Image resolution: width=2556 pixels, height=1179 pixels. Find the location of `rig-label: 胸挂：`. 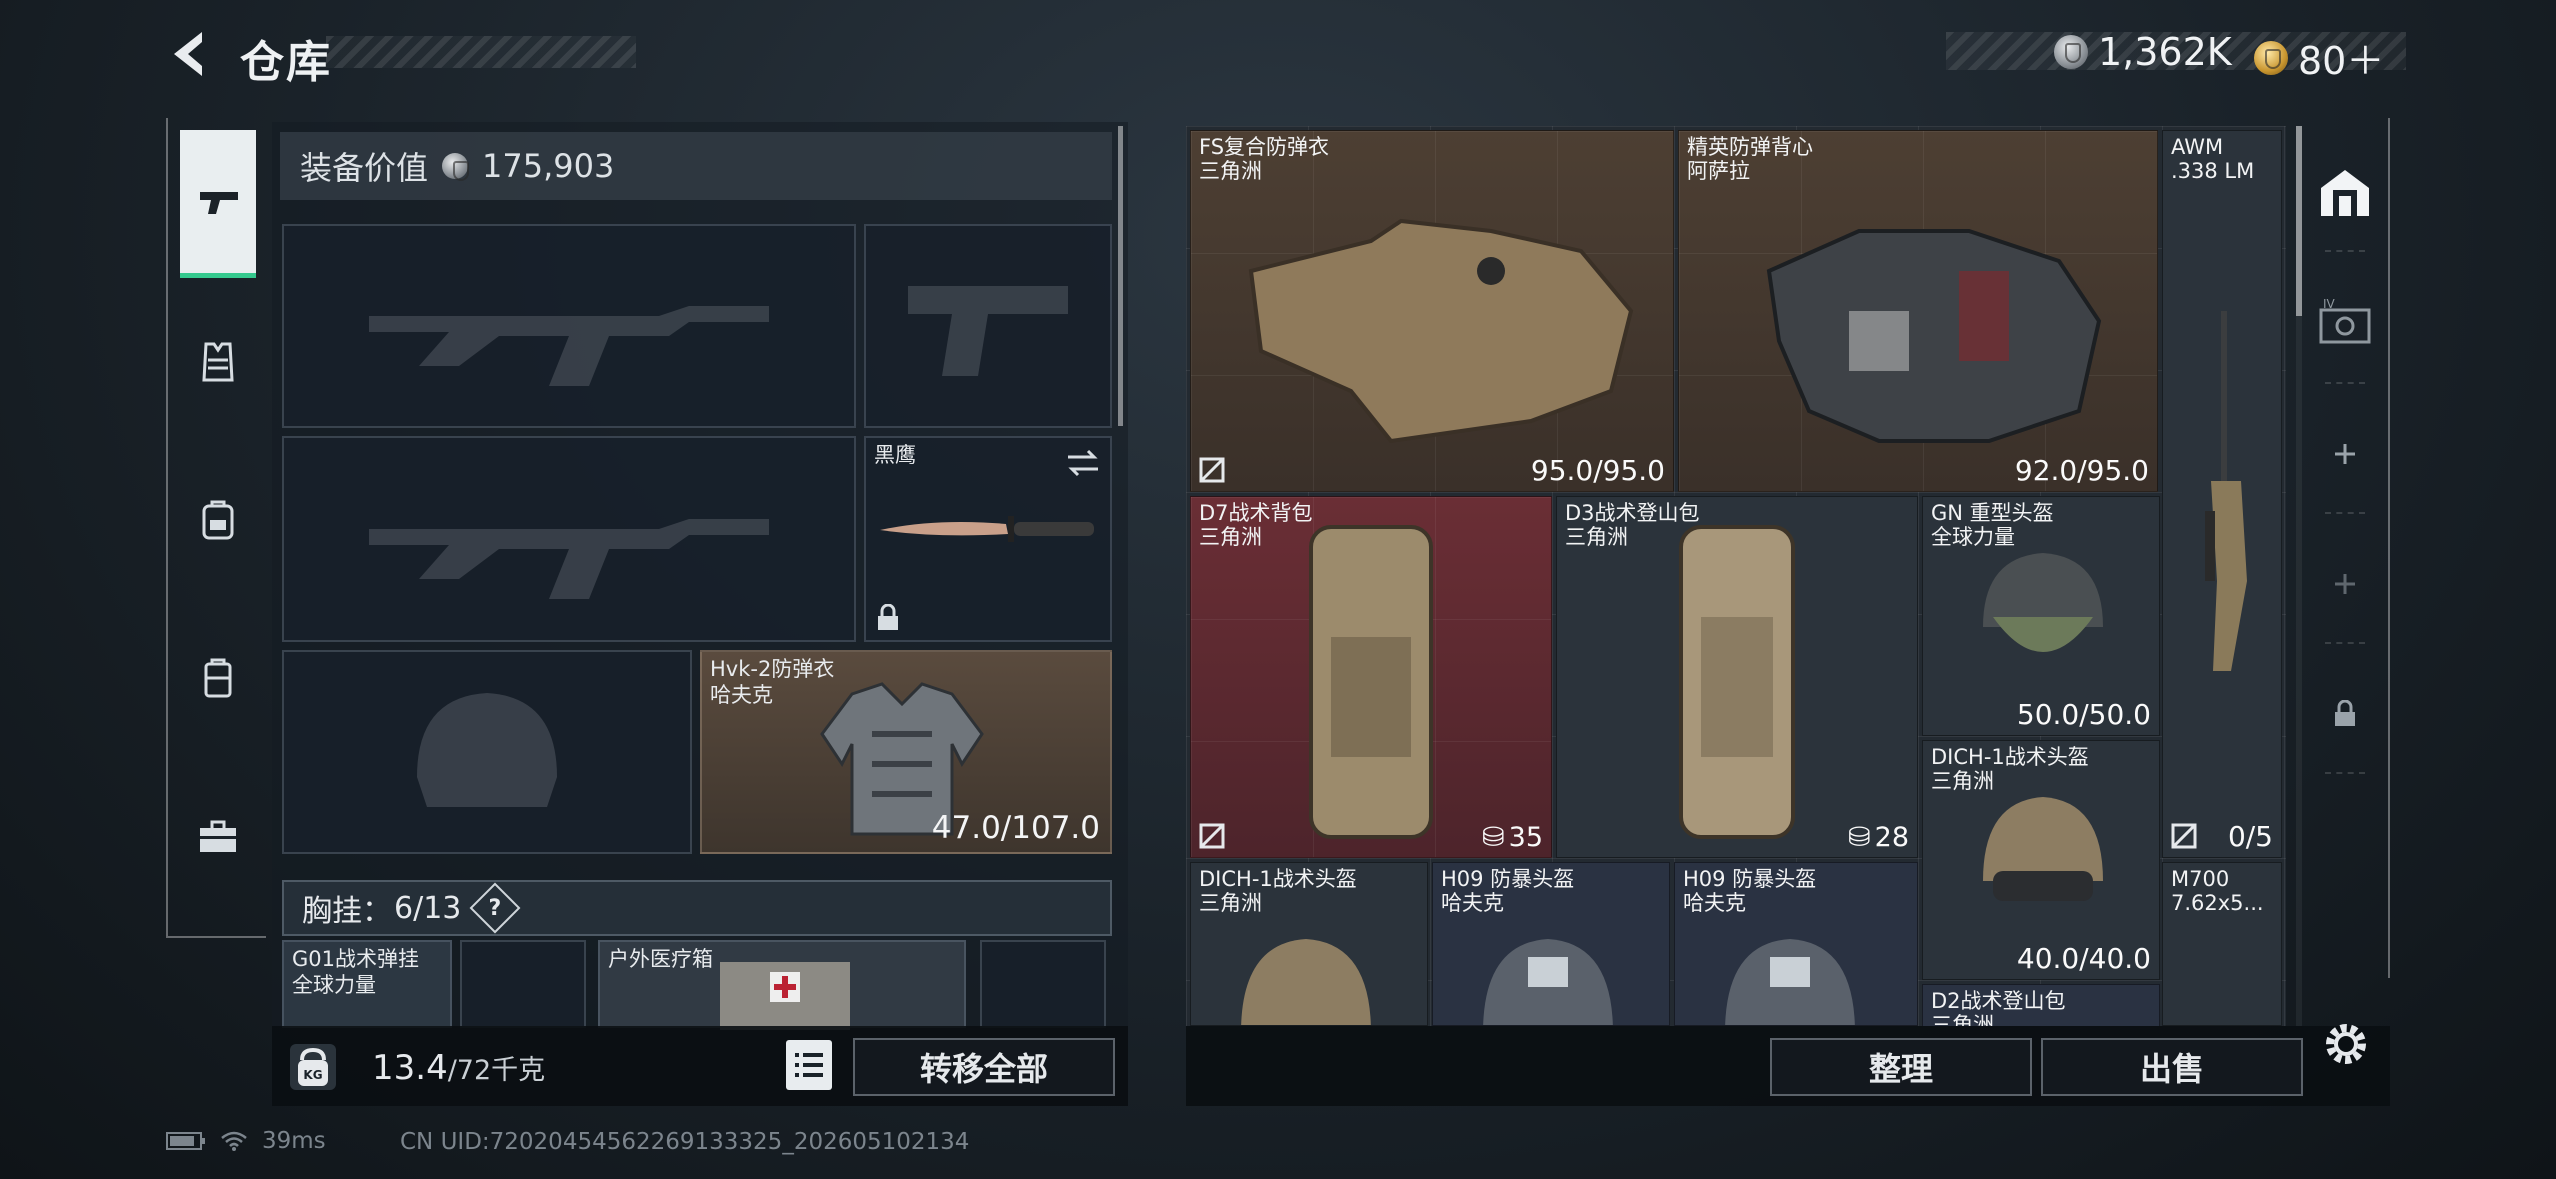

rig-label: 胸挂： is located at coordinates (347, 911).